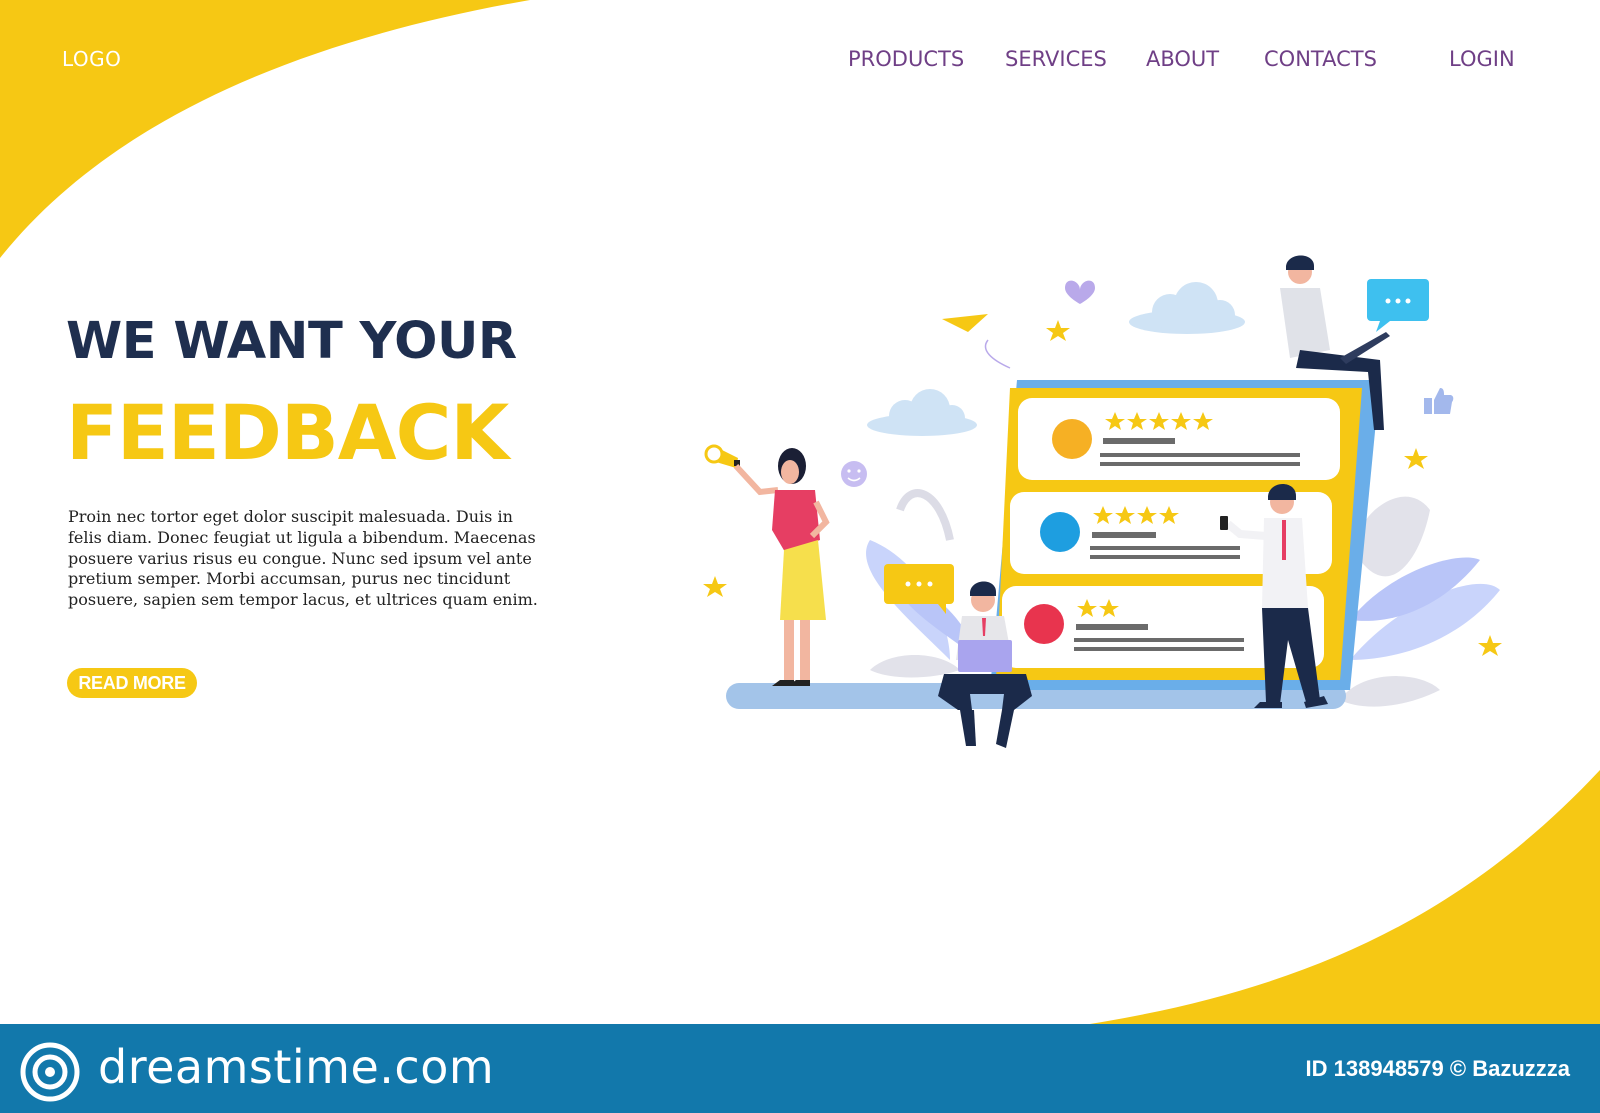  Describe the element at coordinates (906, 59) in the screenshot. I see `nav-products: PRODUCTS` at that location.